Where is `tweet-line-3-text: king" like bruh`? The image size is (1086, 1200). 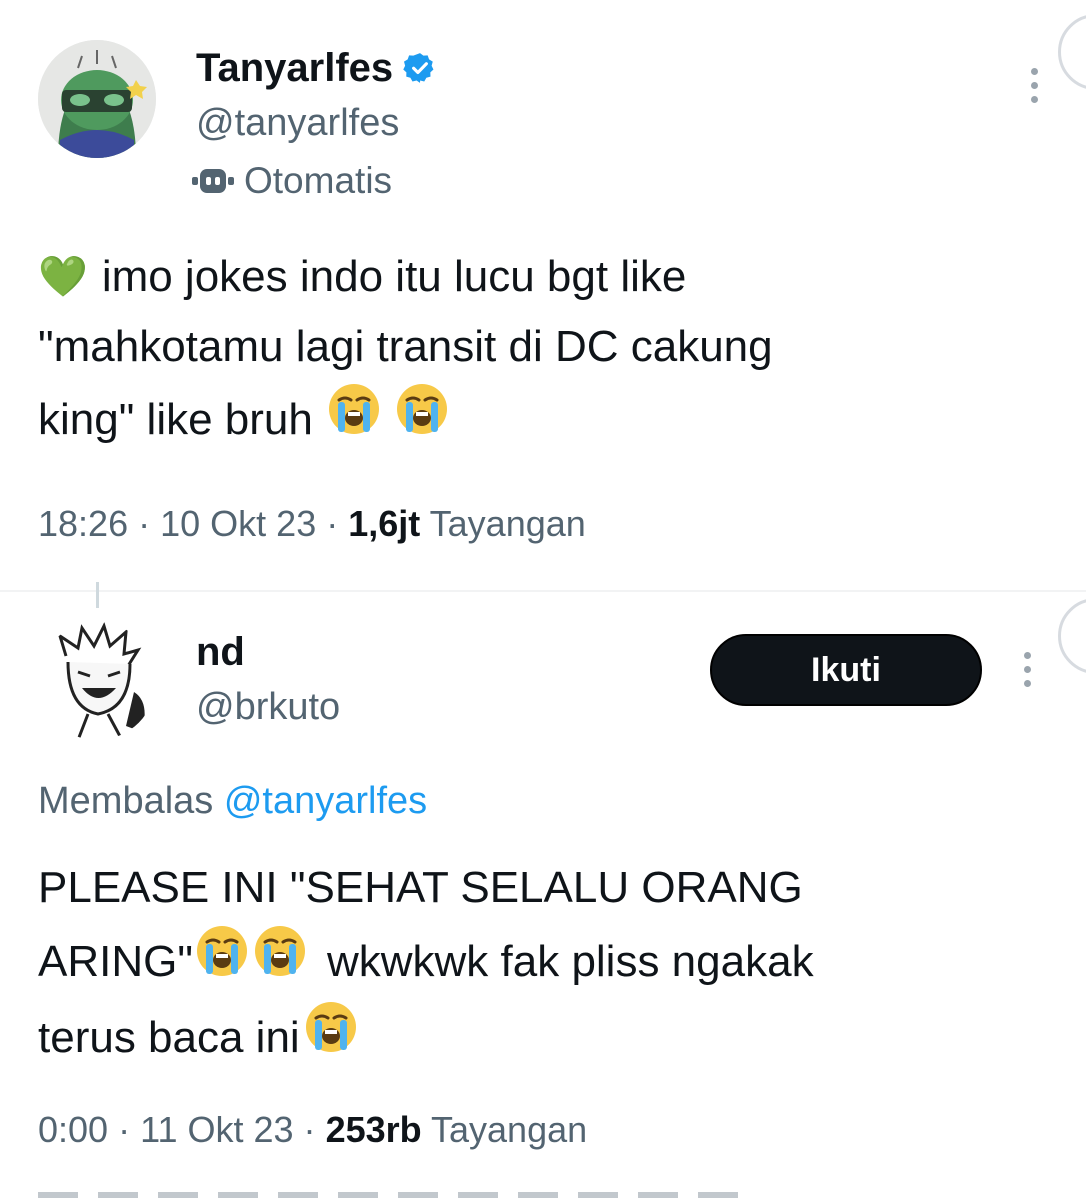
tweet-line-3-text: king" like bruh is located at coordinates (175, 419).